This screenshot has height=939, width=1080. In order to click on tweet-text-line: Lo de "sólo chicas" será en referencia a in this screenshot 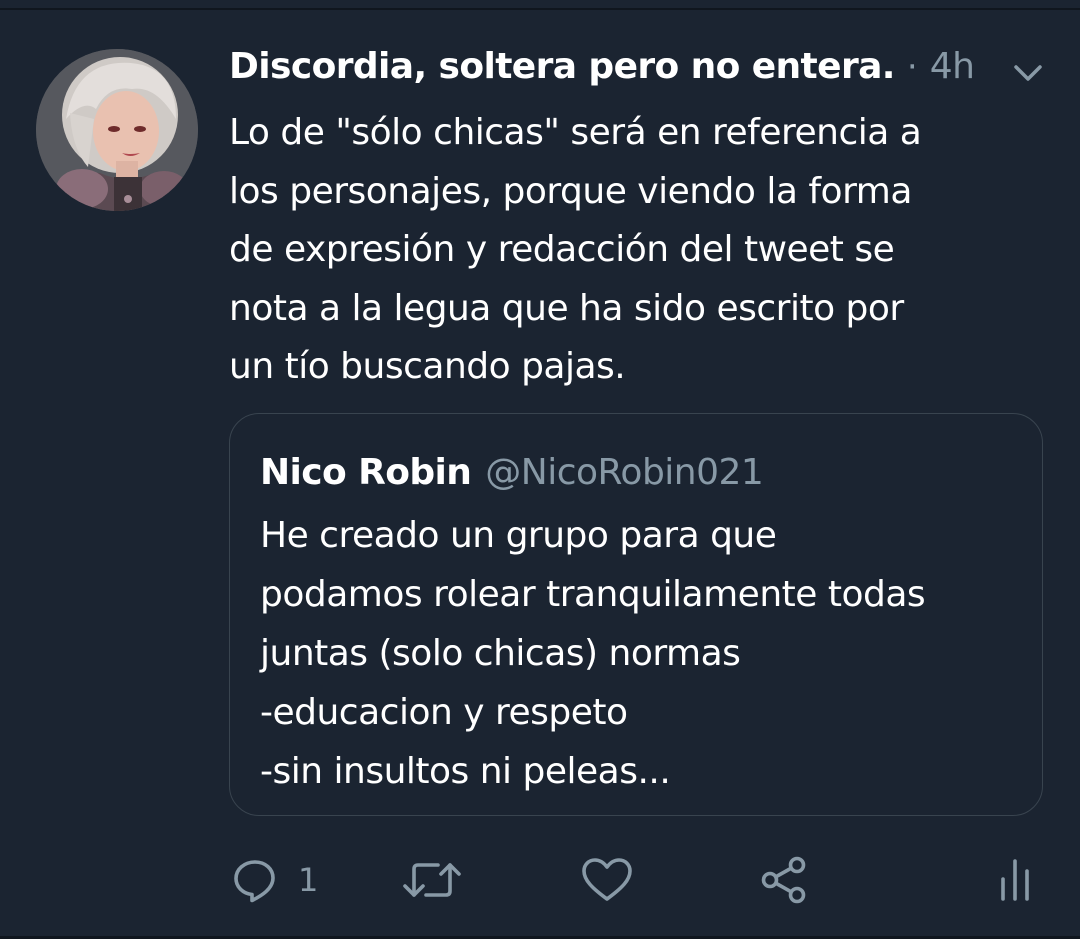, I will do `click(575, 132)`.